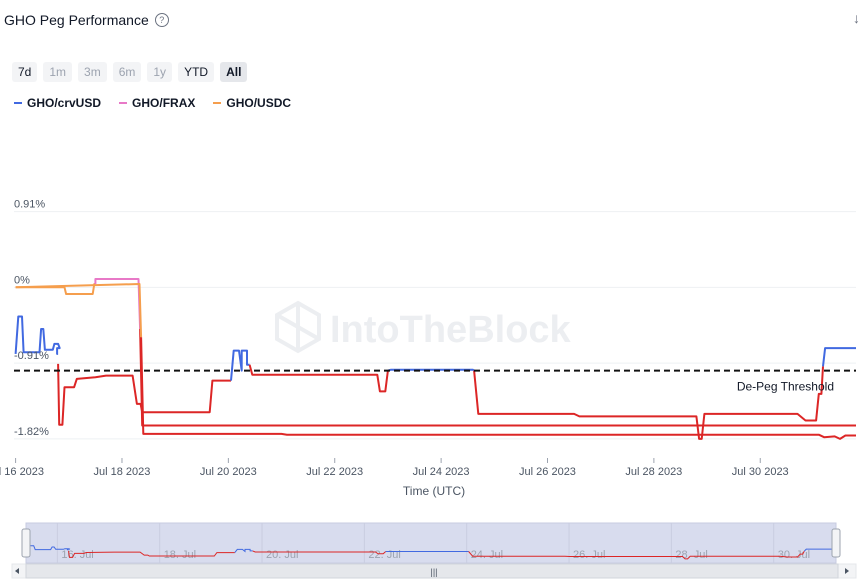  What do you see at coordinates (441, 472) in the screenshot?
I see `x-tick-label: Jul 24 2023` at bounding box center [441, 472].